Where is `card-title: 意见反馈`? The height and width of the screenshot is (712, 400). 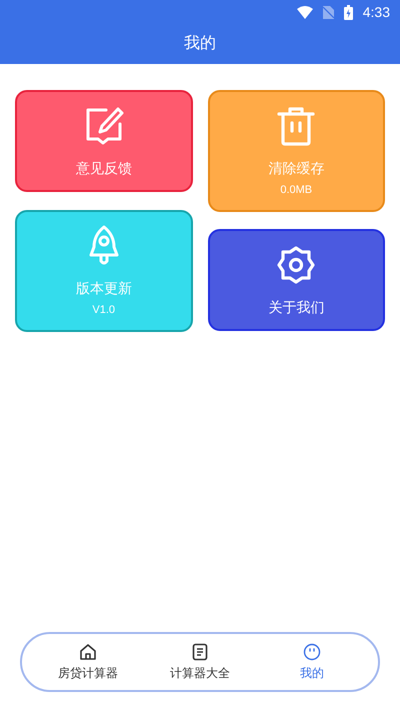
card-title: 意见反馈 is located at coordinates (104, 168).